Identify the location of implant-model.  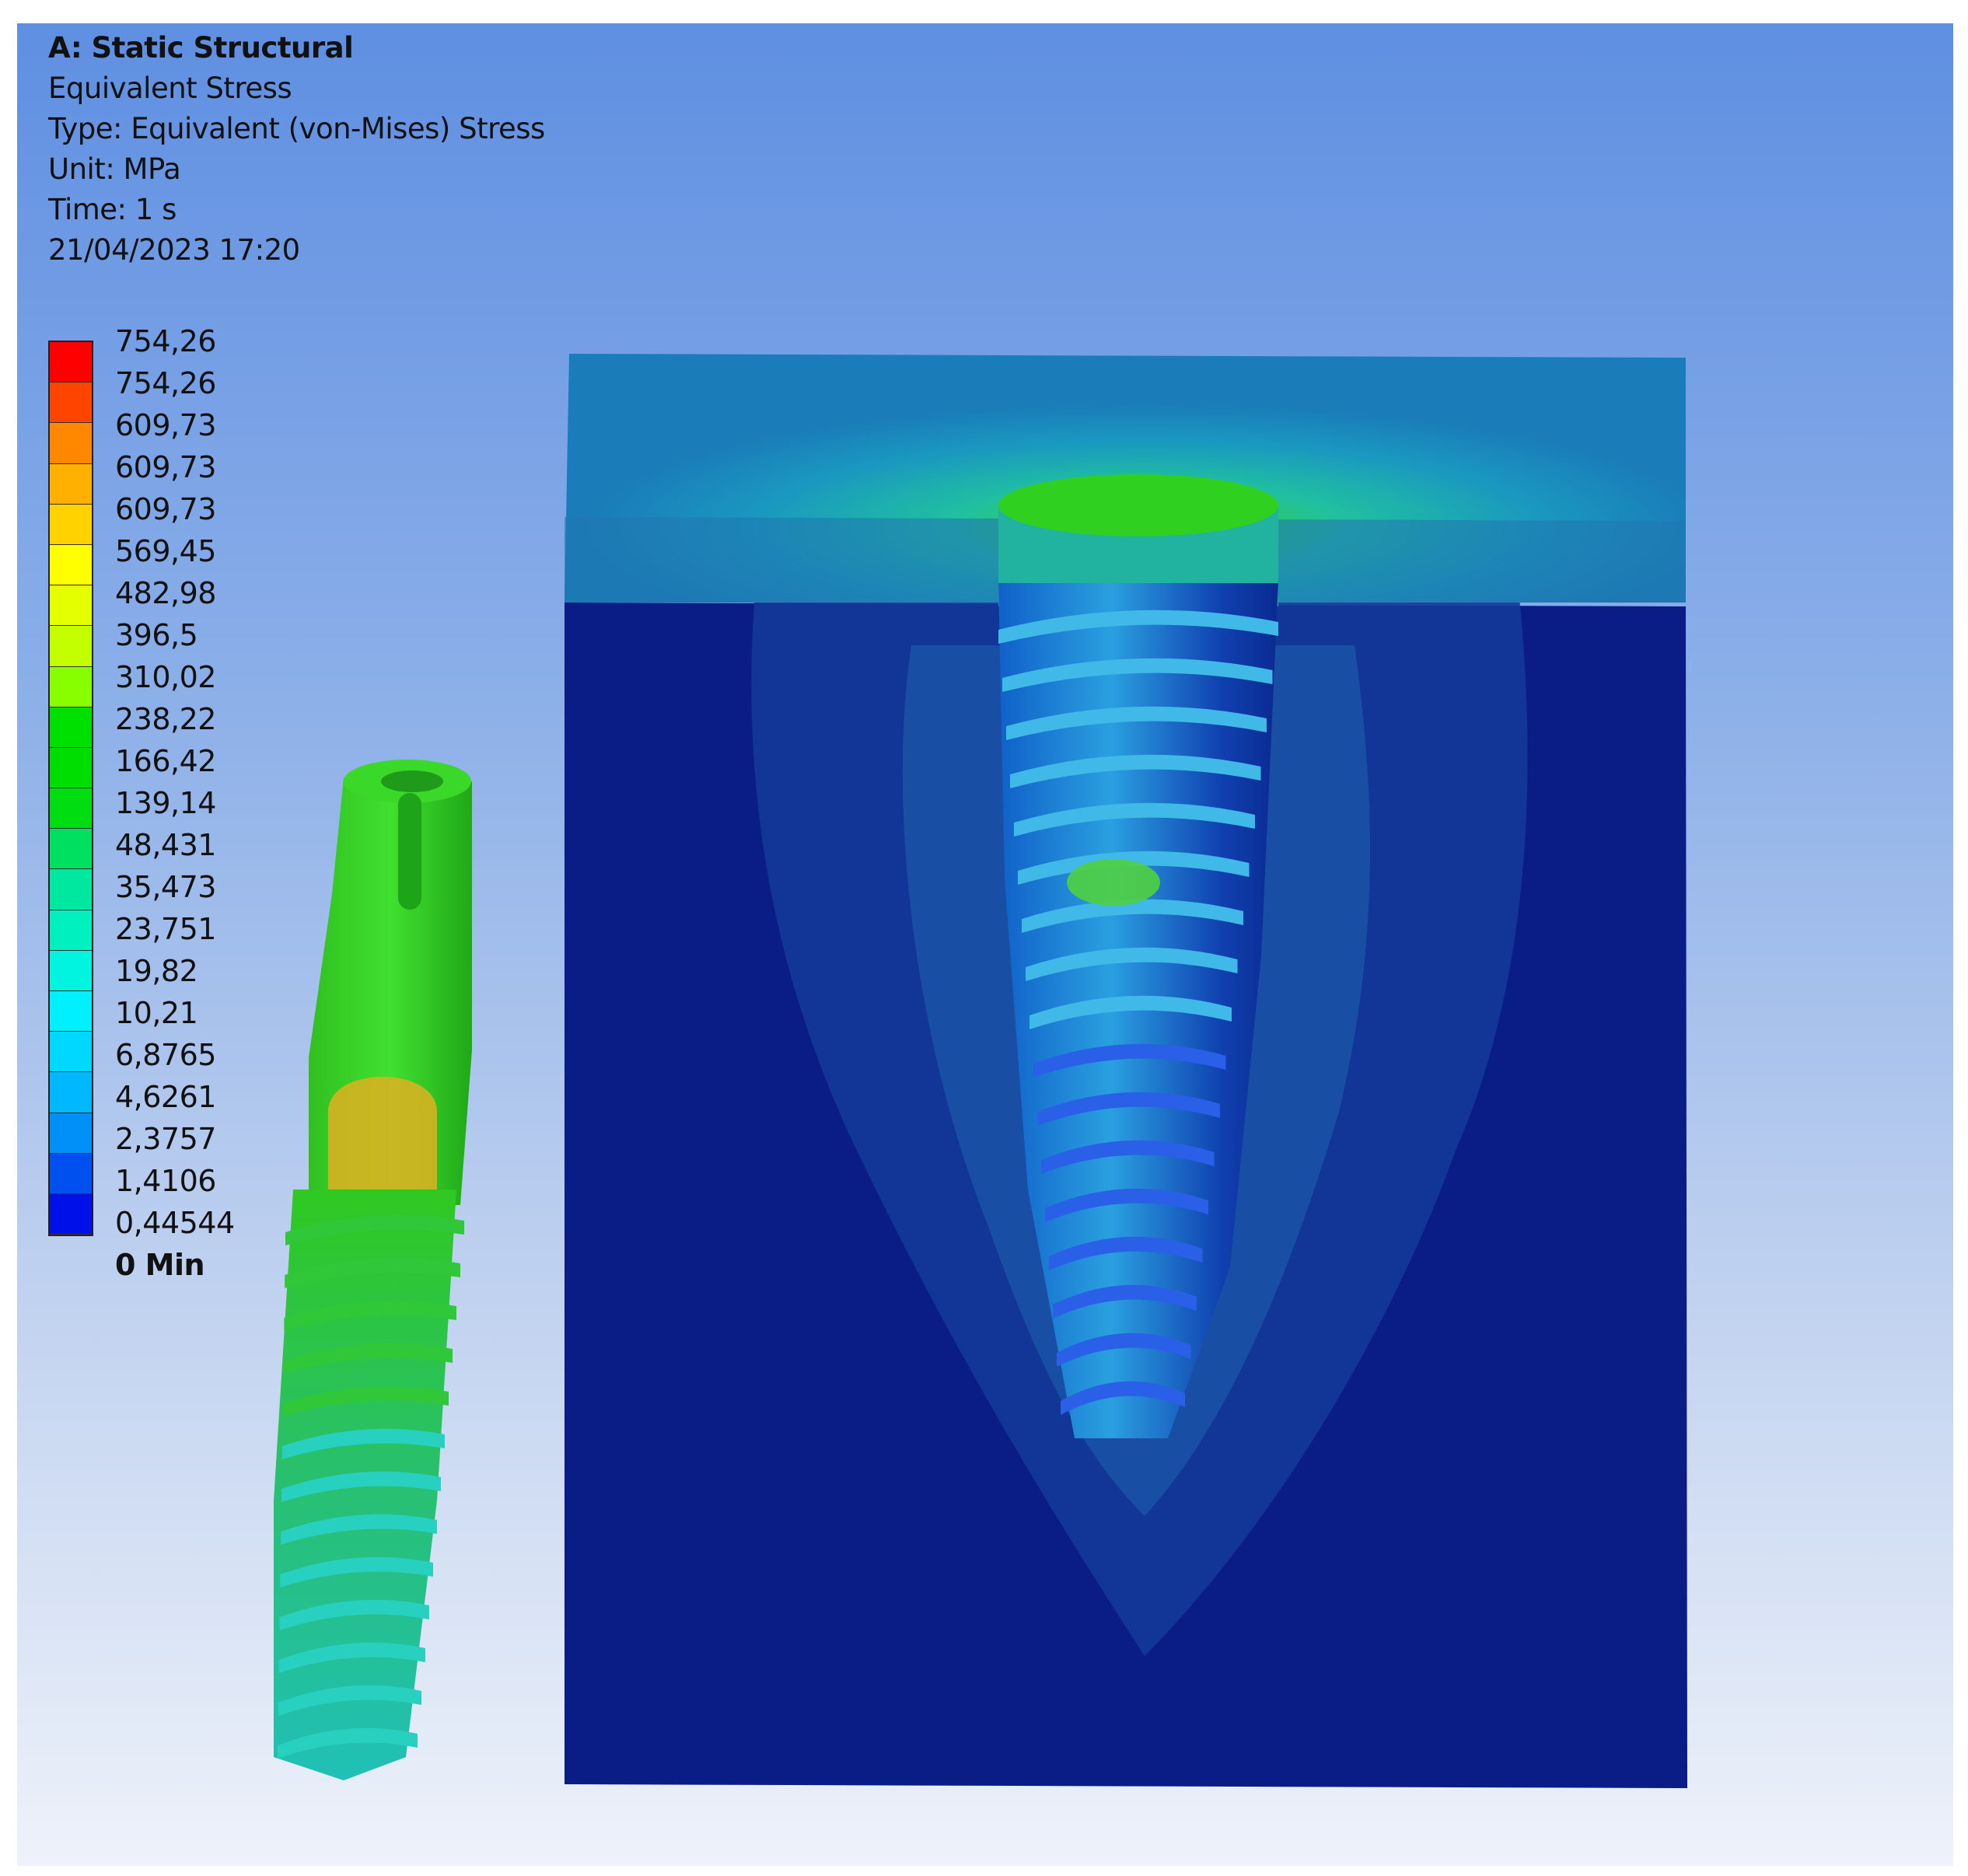
(373, 1270).